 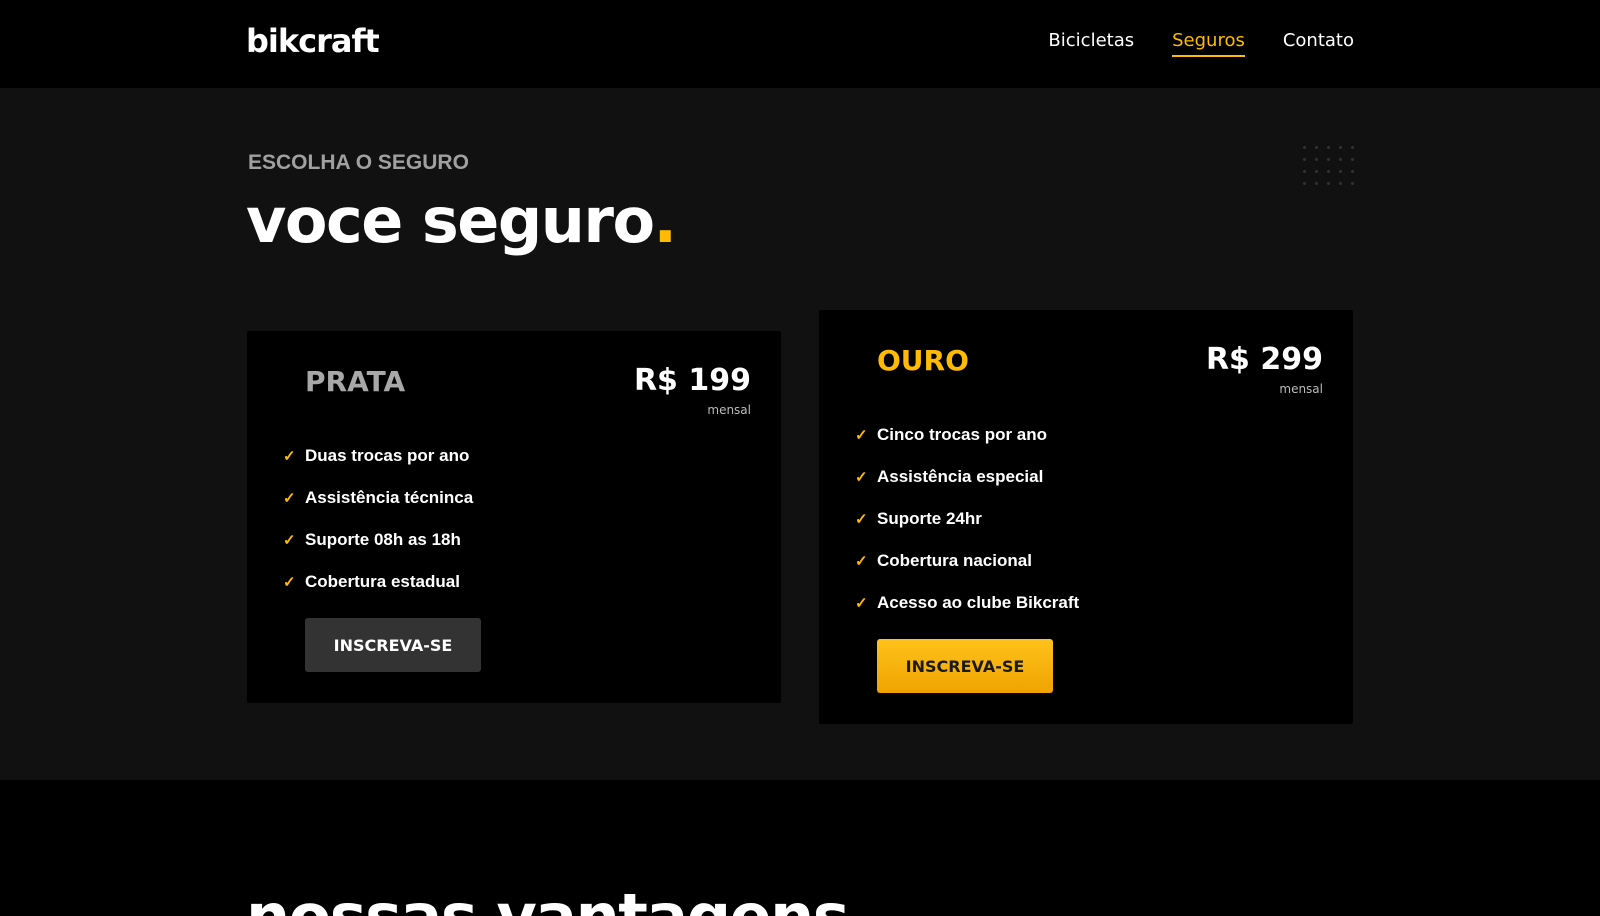 I want to click on feature-text: Acesso ao clube Bikcraft, so click(x=978, y=602).